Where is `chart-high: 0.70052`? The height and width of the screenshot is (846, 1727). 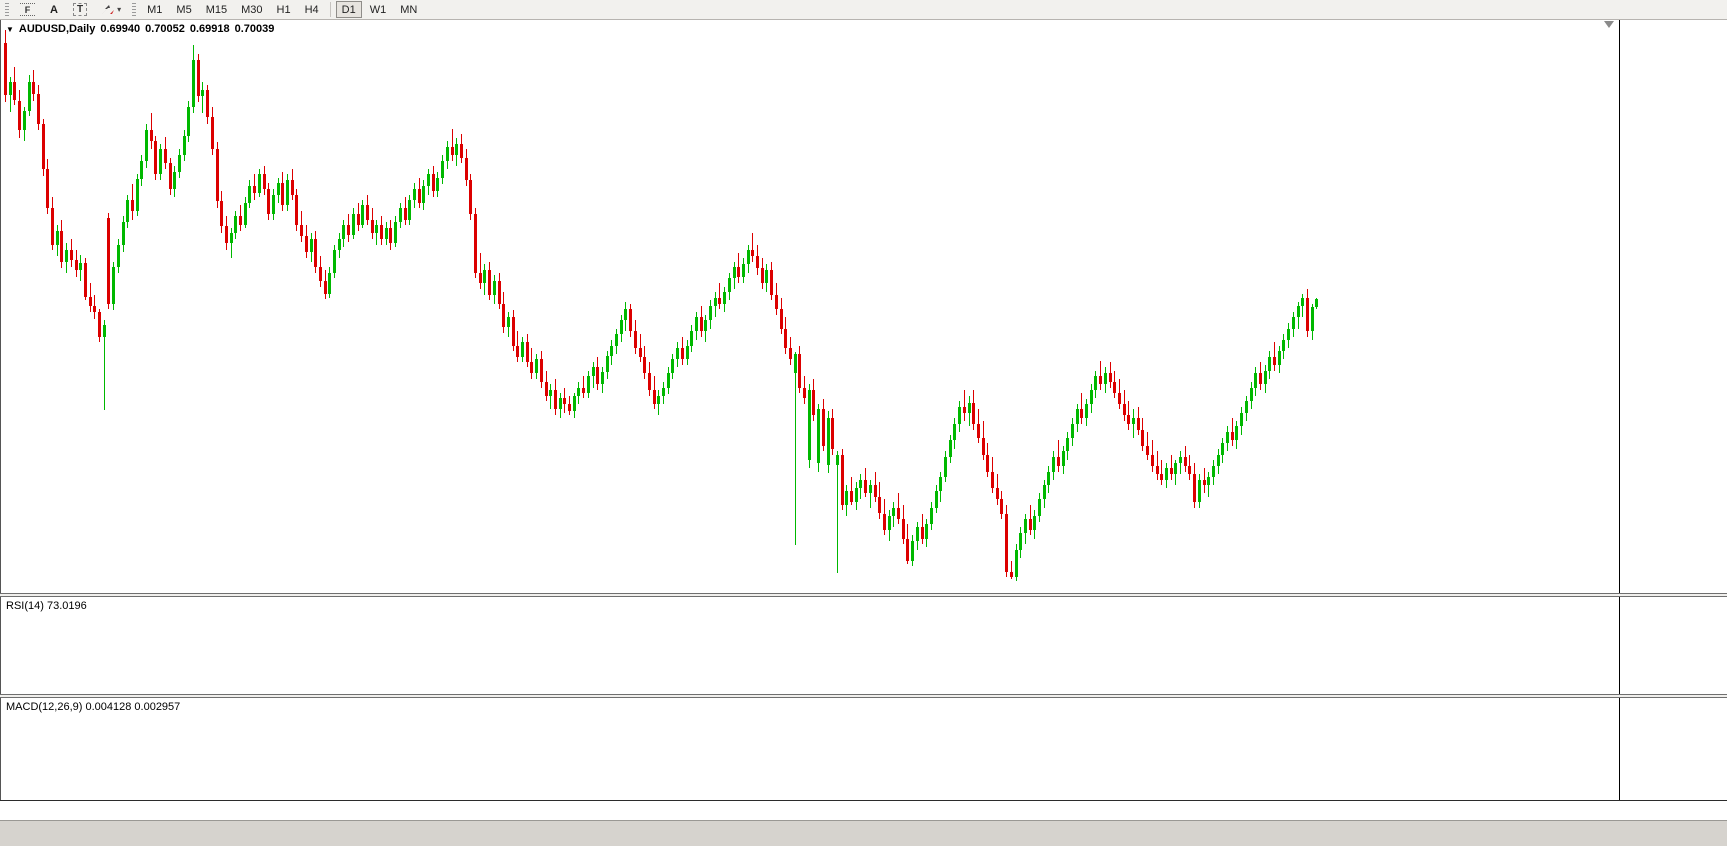 chart-high: 0.70052 is located at coordinates (165, 29).